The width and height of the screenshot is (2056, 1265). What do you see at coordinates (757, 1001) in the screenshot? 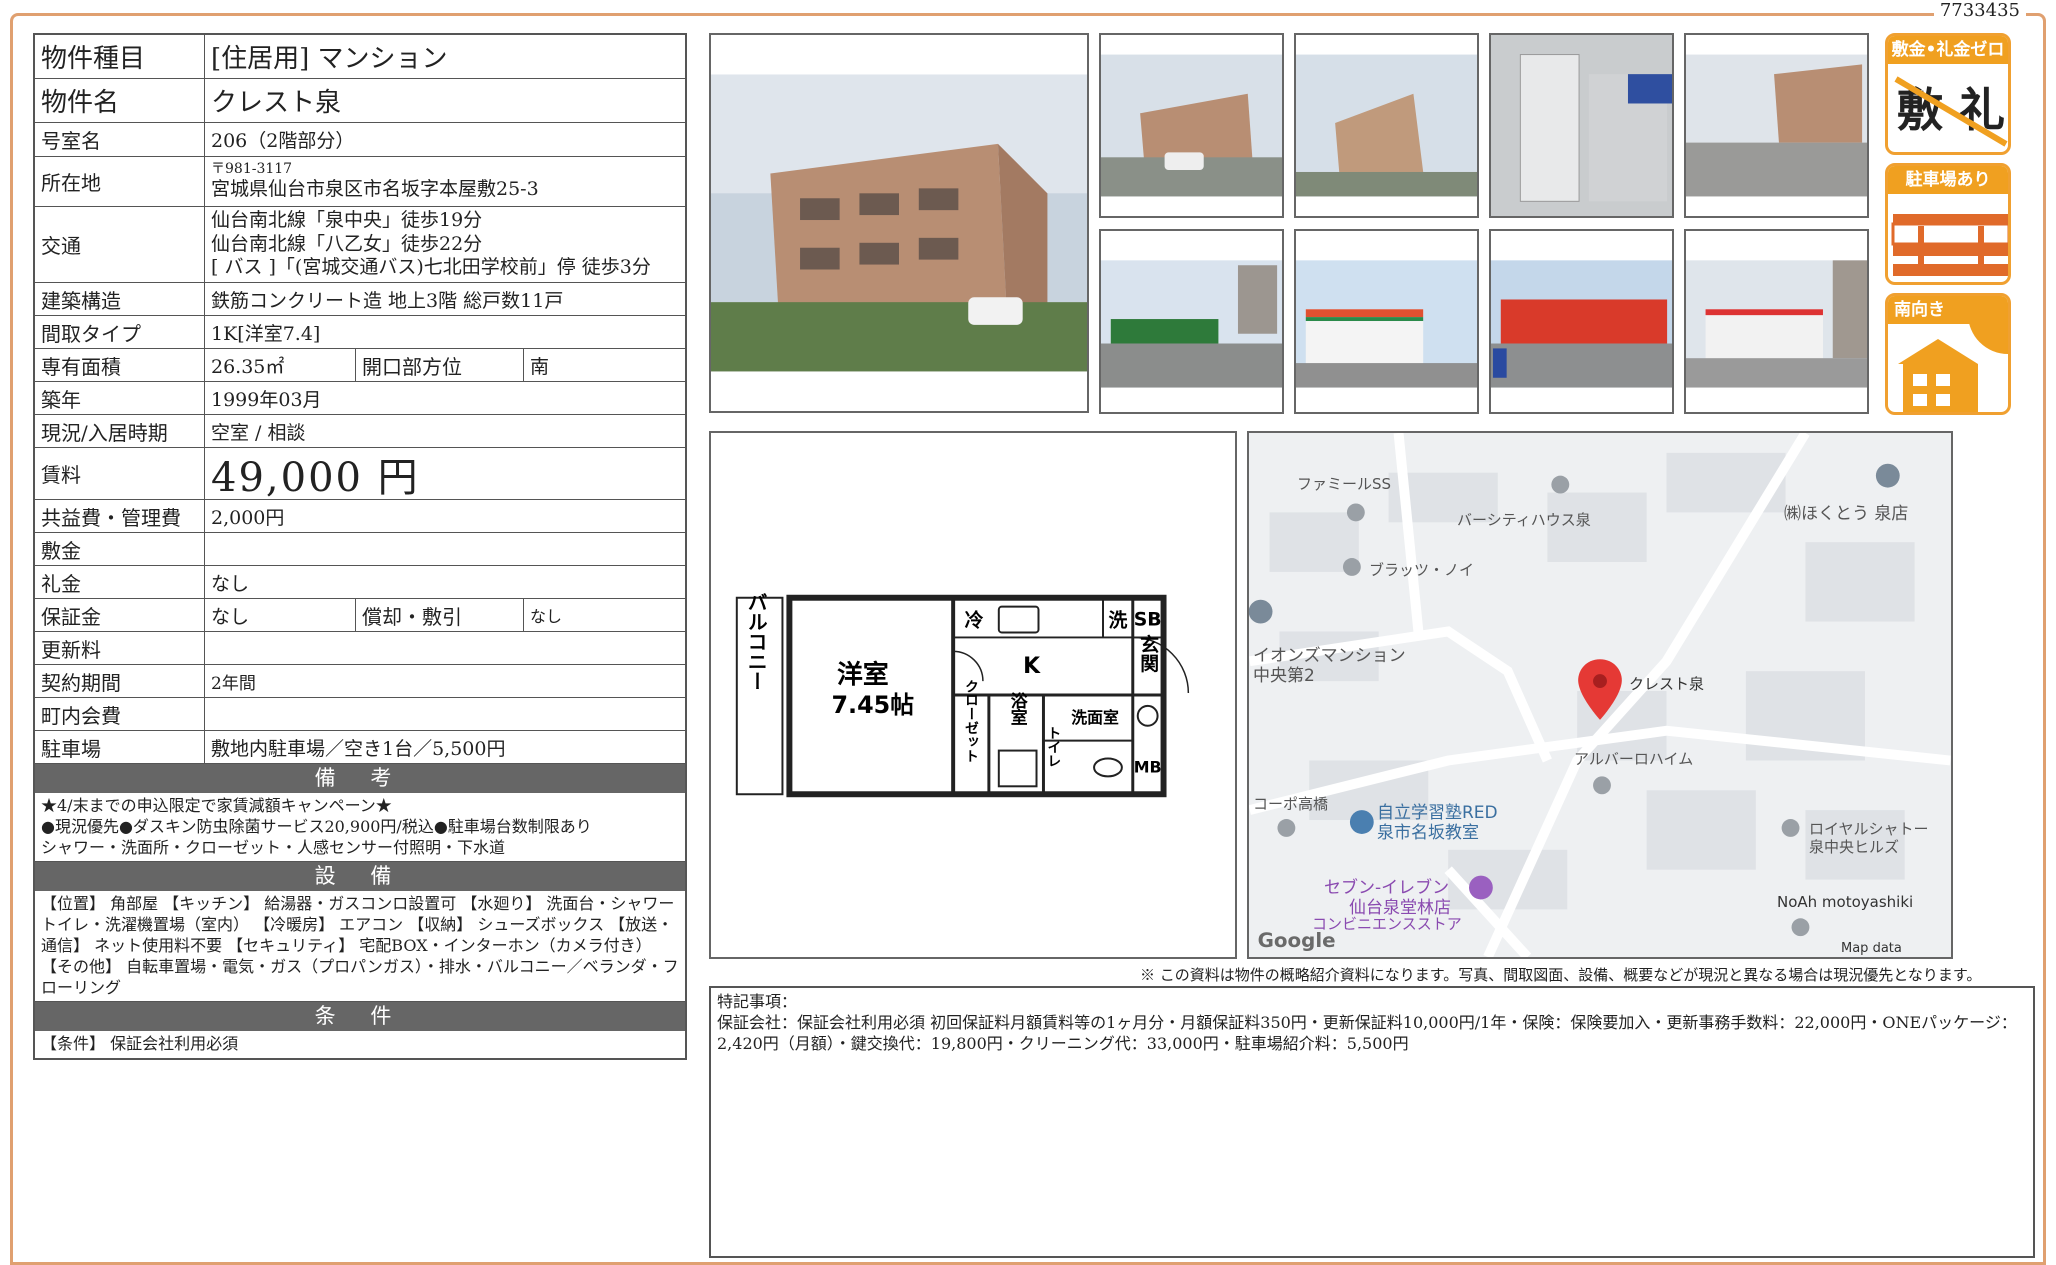
I see `special-notes-title: 特記事項：` at bounding box center [757, 1001].